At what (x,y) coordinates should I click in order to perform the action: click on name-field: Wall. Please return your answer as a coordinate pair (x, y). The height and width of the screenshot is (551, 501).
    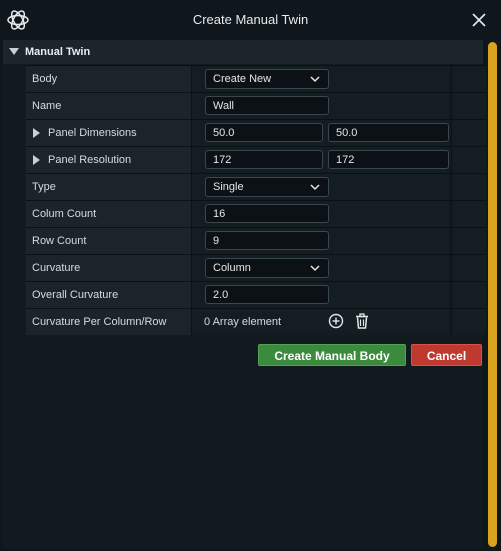
    Looking at the image, I should click on (267, 105).